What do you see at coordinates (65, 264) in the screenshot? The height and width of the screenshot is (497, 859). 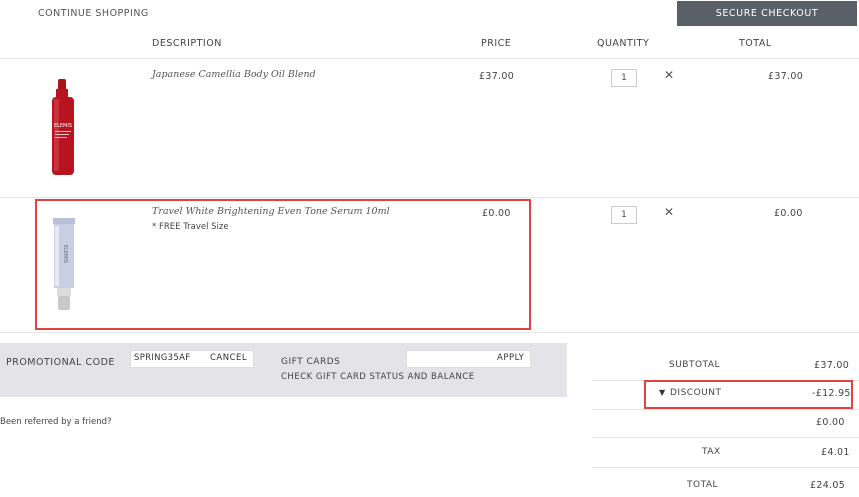 I see `product-image-serum: ELEMIS` at bounding box center [65, 264].